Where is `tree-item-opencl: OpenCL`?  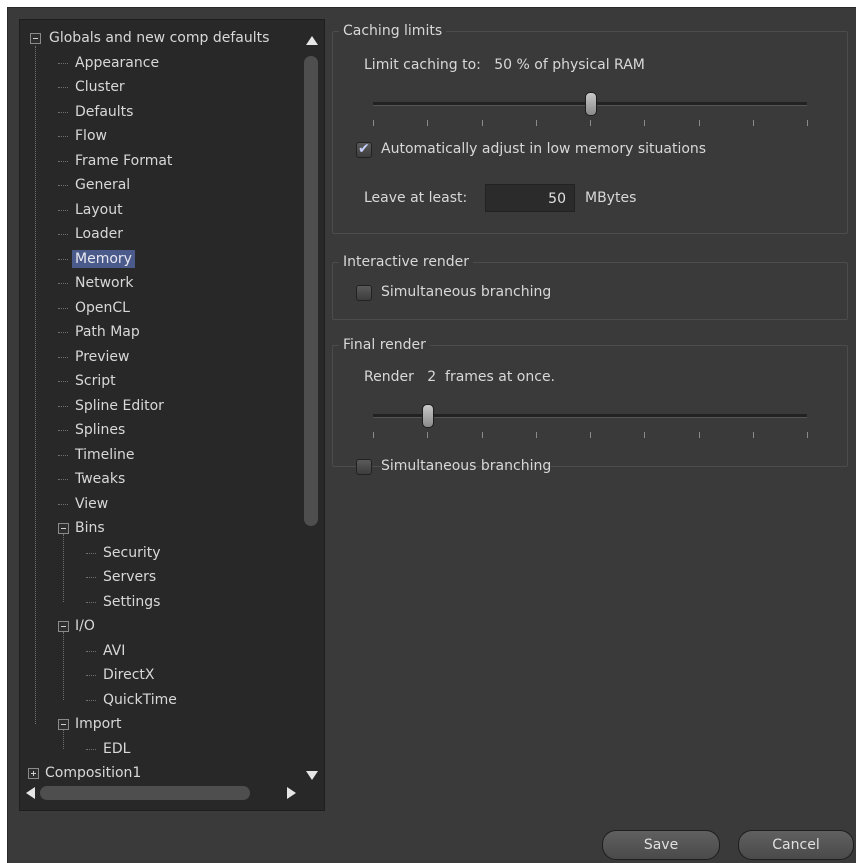
tree-item-opencl: OpenCL is located at coordinates (102, 308).